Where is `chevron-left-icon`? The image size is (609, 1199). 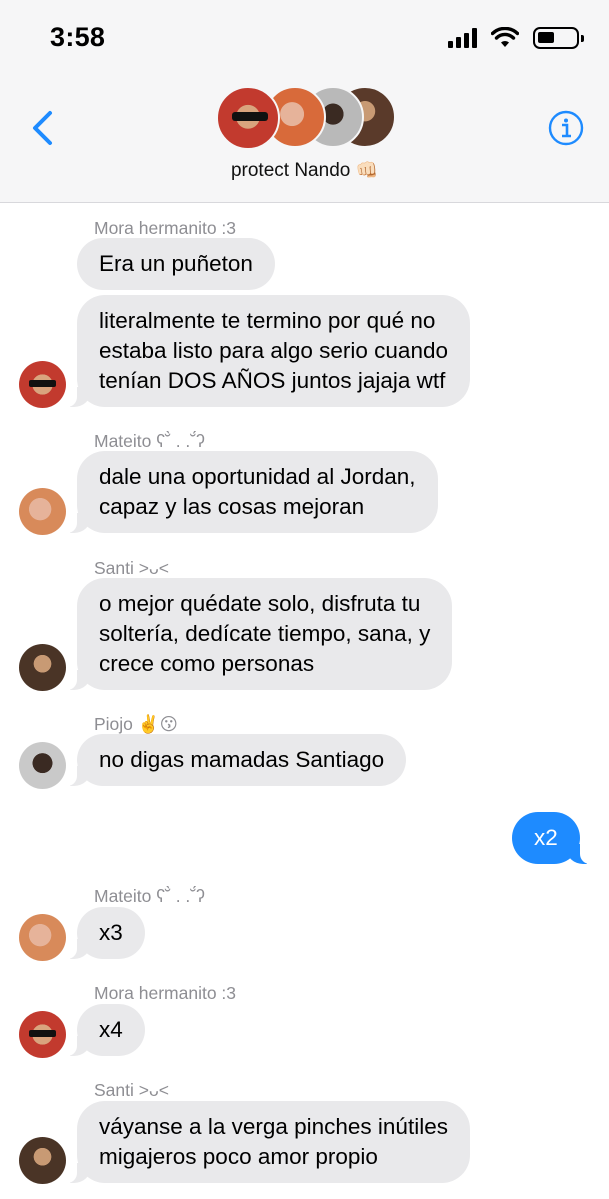
chevron-left-icon is located at coordinates (42, 128).